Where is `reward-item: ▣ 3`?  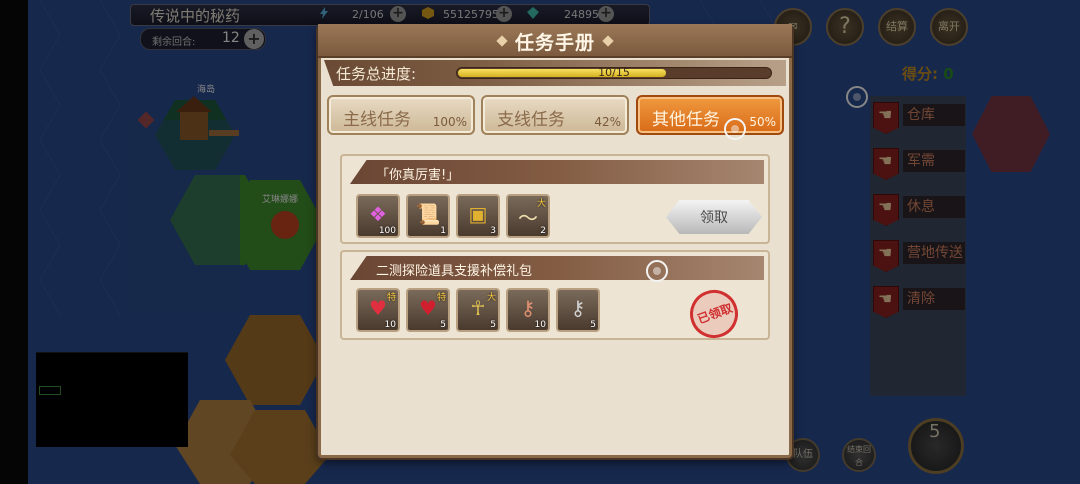
reward-item: ▣ 3 is located at coordinates (478, 216).